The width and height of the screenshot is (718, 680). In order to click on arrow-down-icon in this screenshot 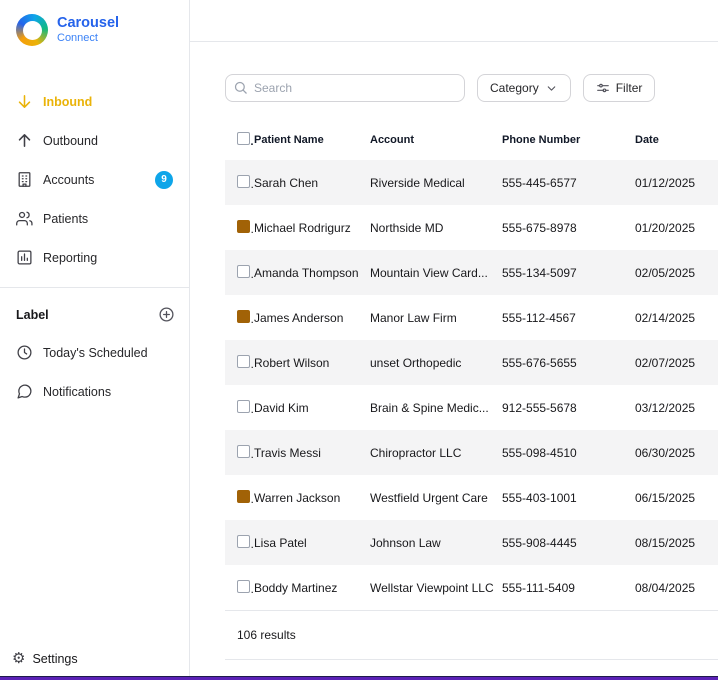, I will do `click(24, 101)`.